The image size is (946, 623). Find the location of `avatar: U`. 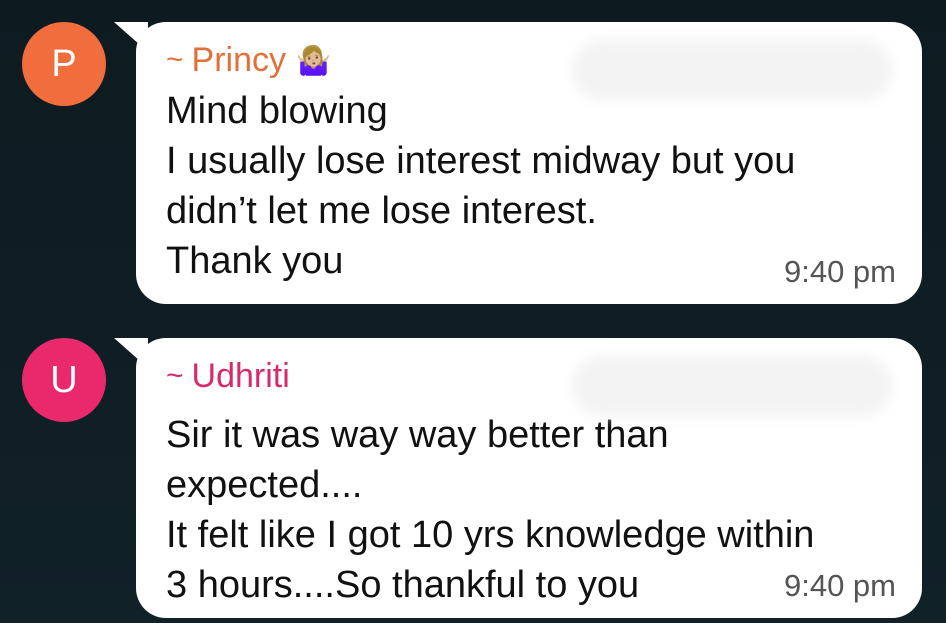

avatar: U is located at coordinates (64, 380).